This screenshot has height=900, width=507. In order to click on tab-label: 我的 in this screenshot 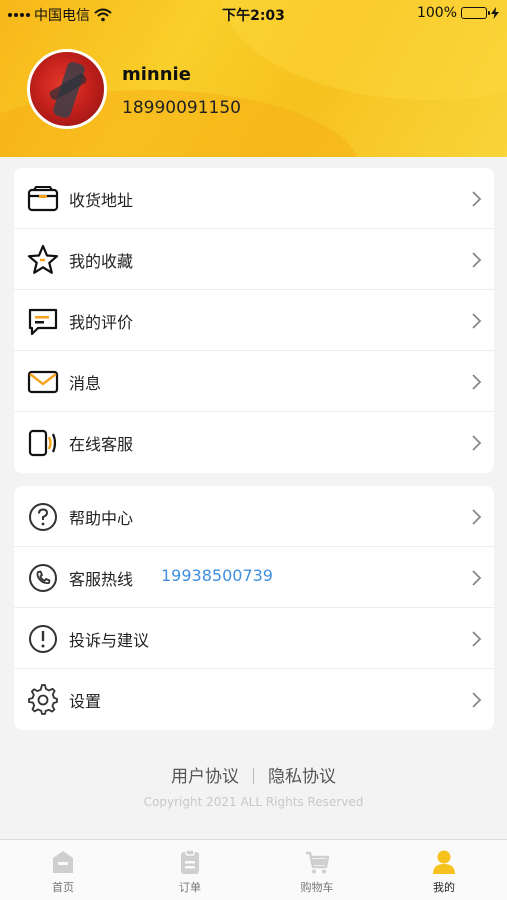, I will do `click(444, 887)`.